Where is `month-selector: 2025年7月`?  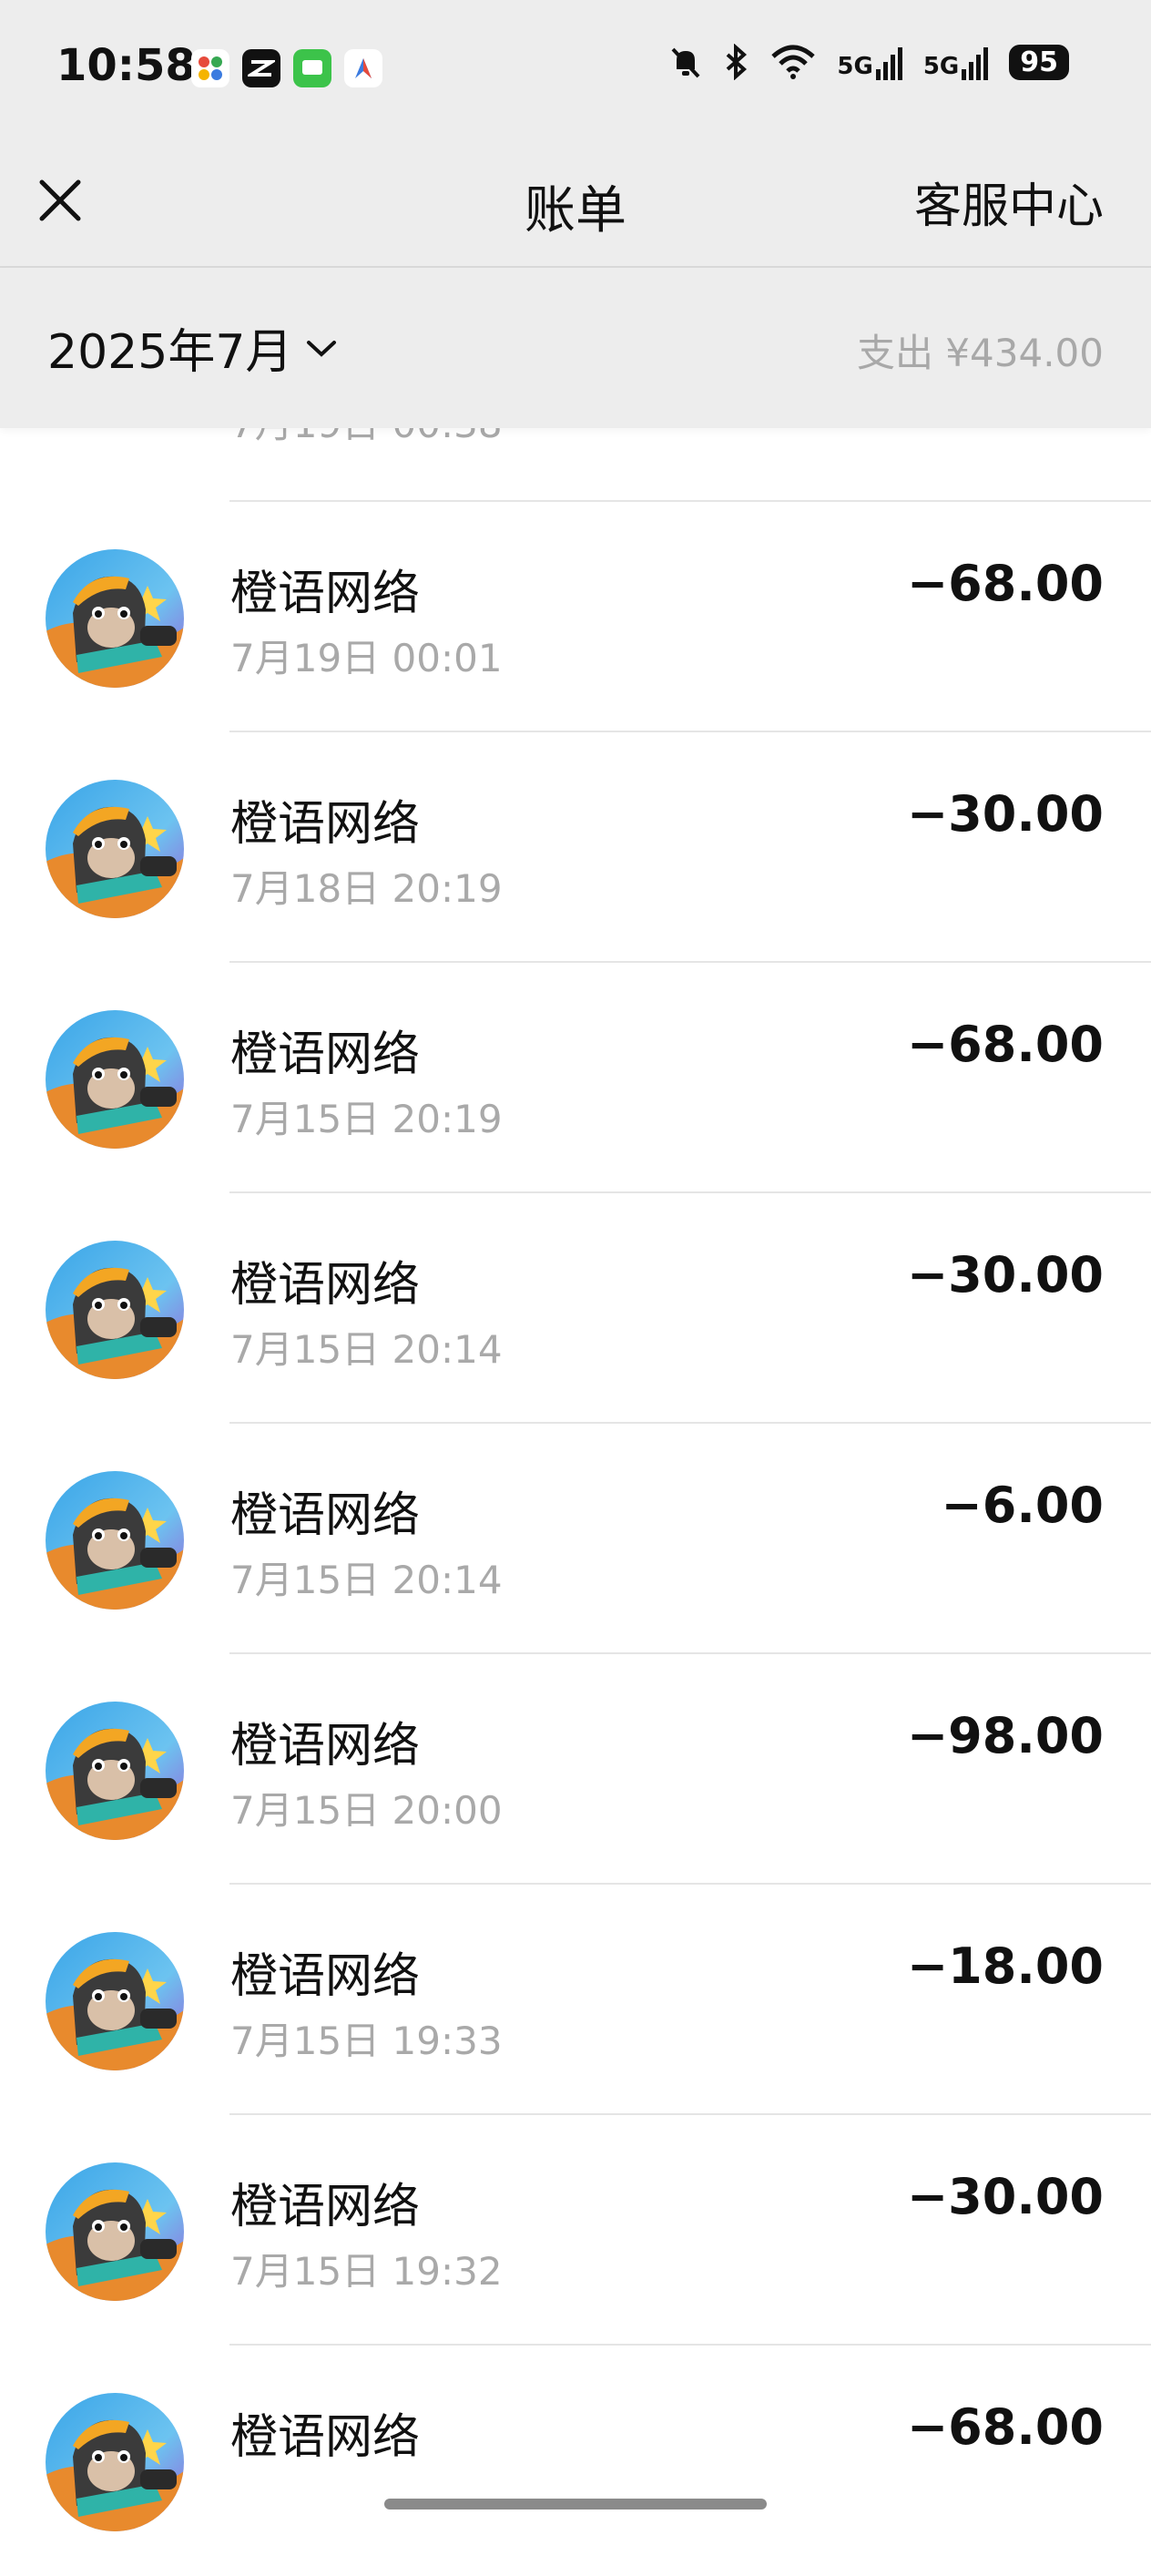
month-selector: 2025年7月 is located at coordinates (192, 347).